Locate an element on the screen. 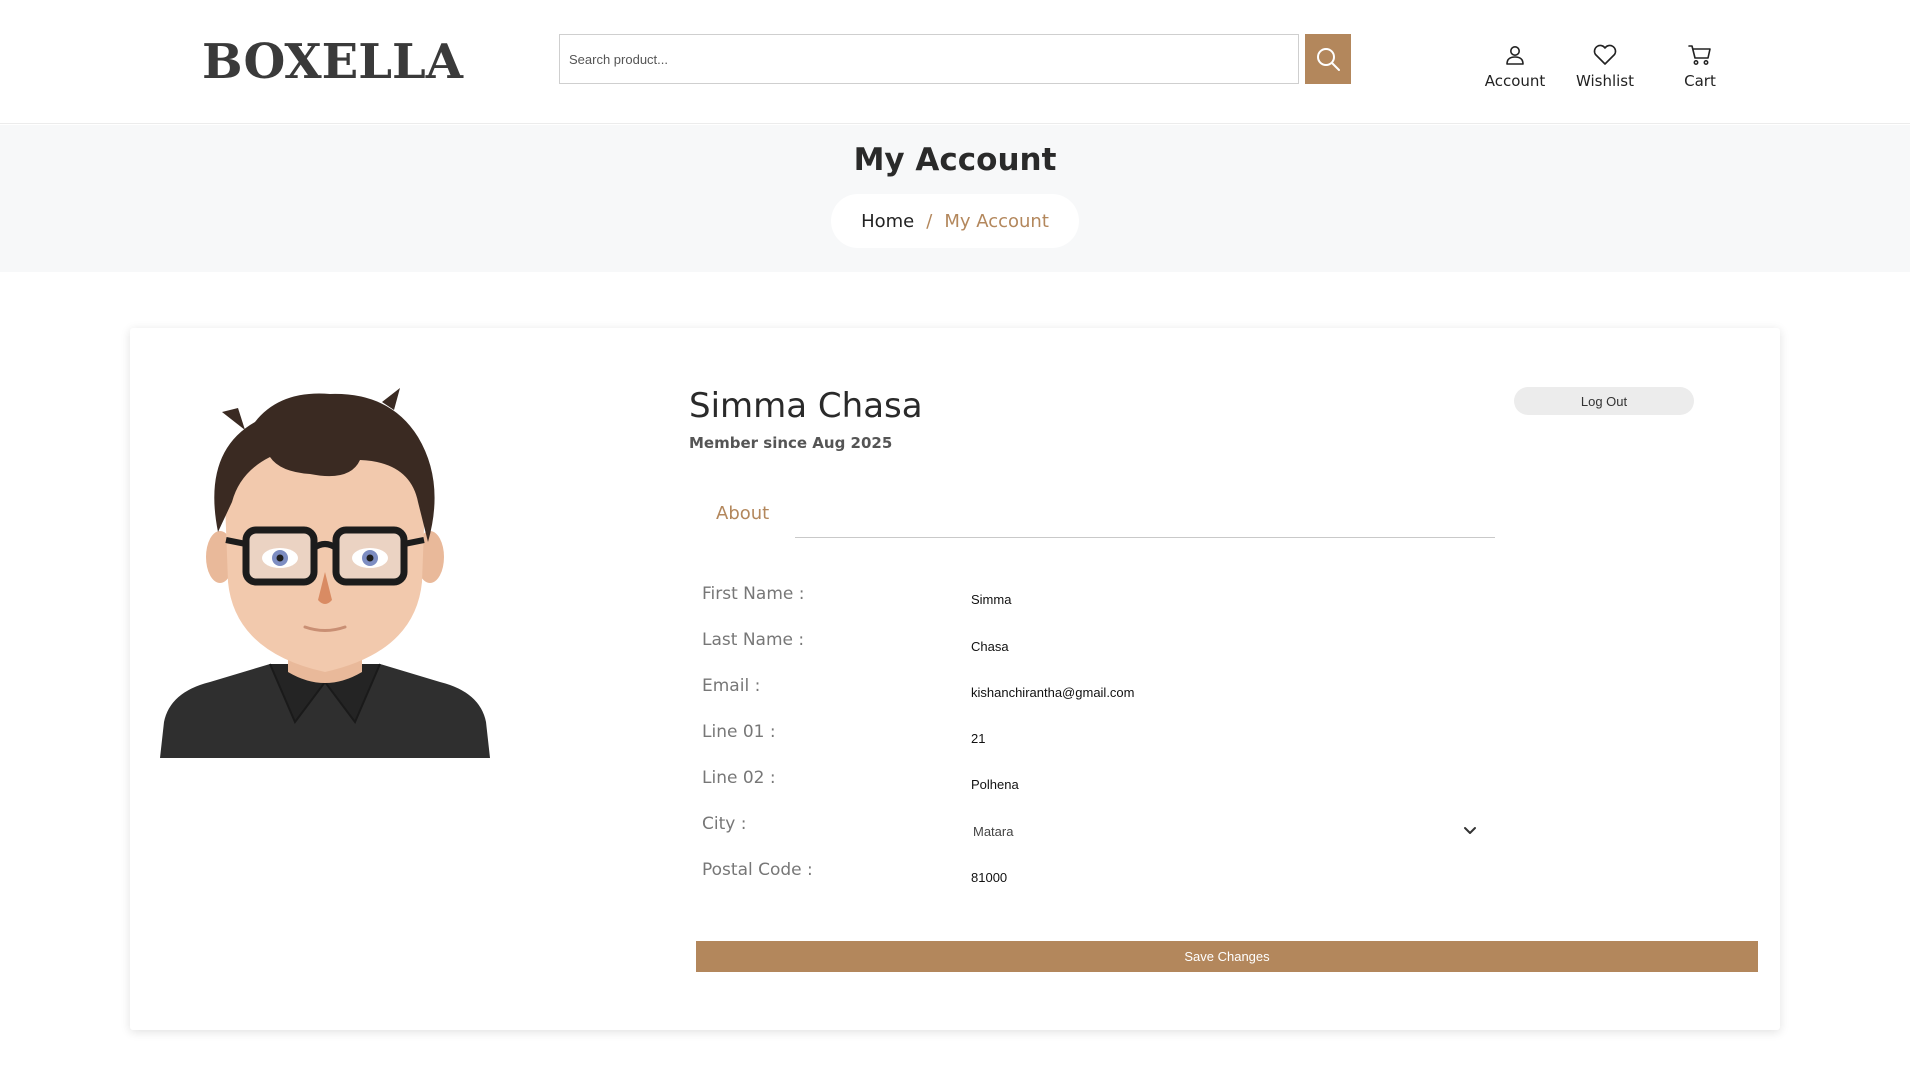 Image resolution: width=1910 pixels, height=1083 pixels. brand-logo: BOXELLA is located at coordinates (332, 62).